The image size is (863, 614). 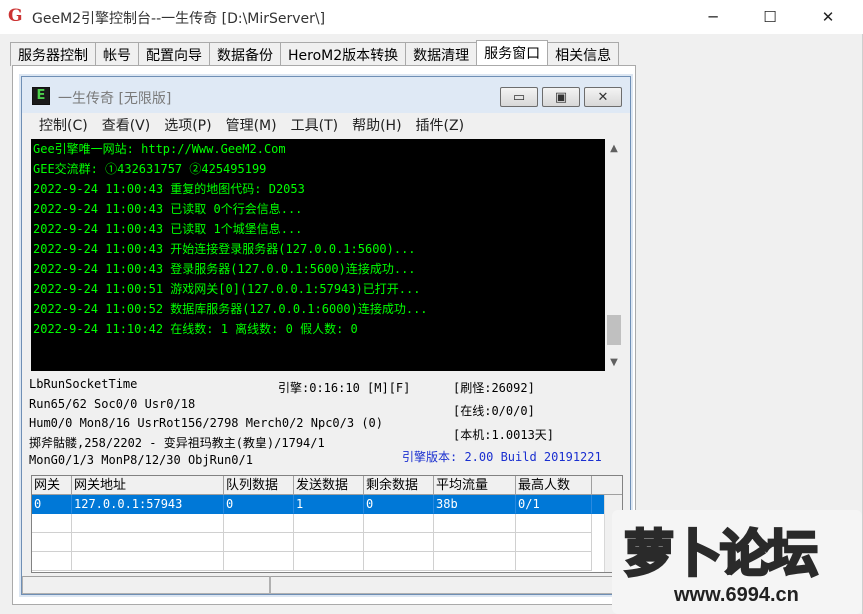 I want to click on cell-avg: 38b, so click(x=475, y=504).